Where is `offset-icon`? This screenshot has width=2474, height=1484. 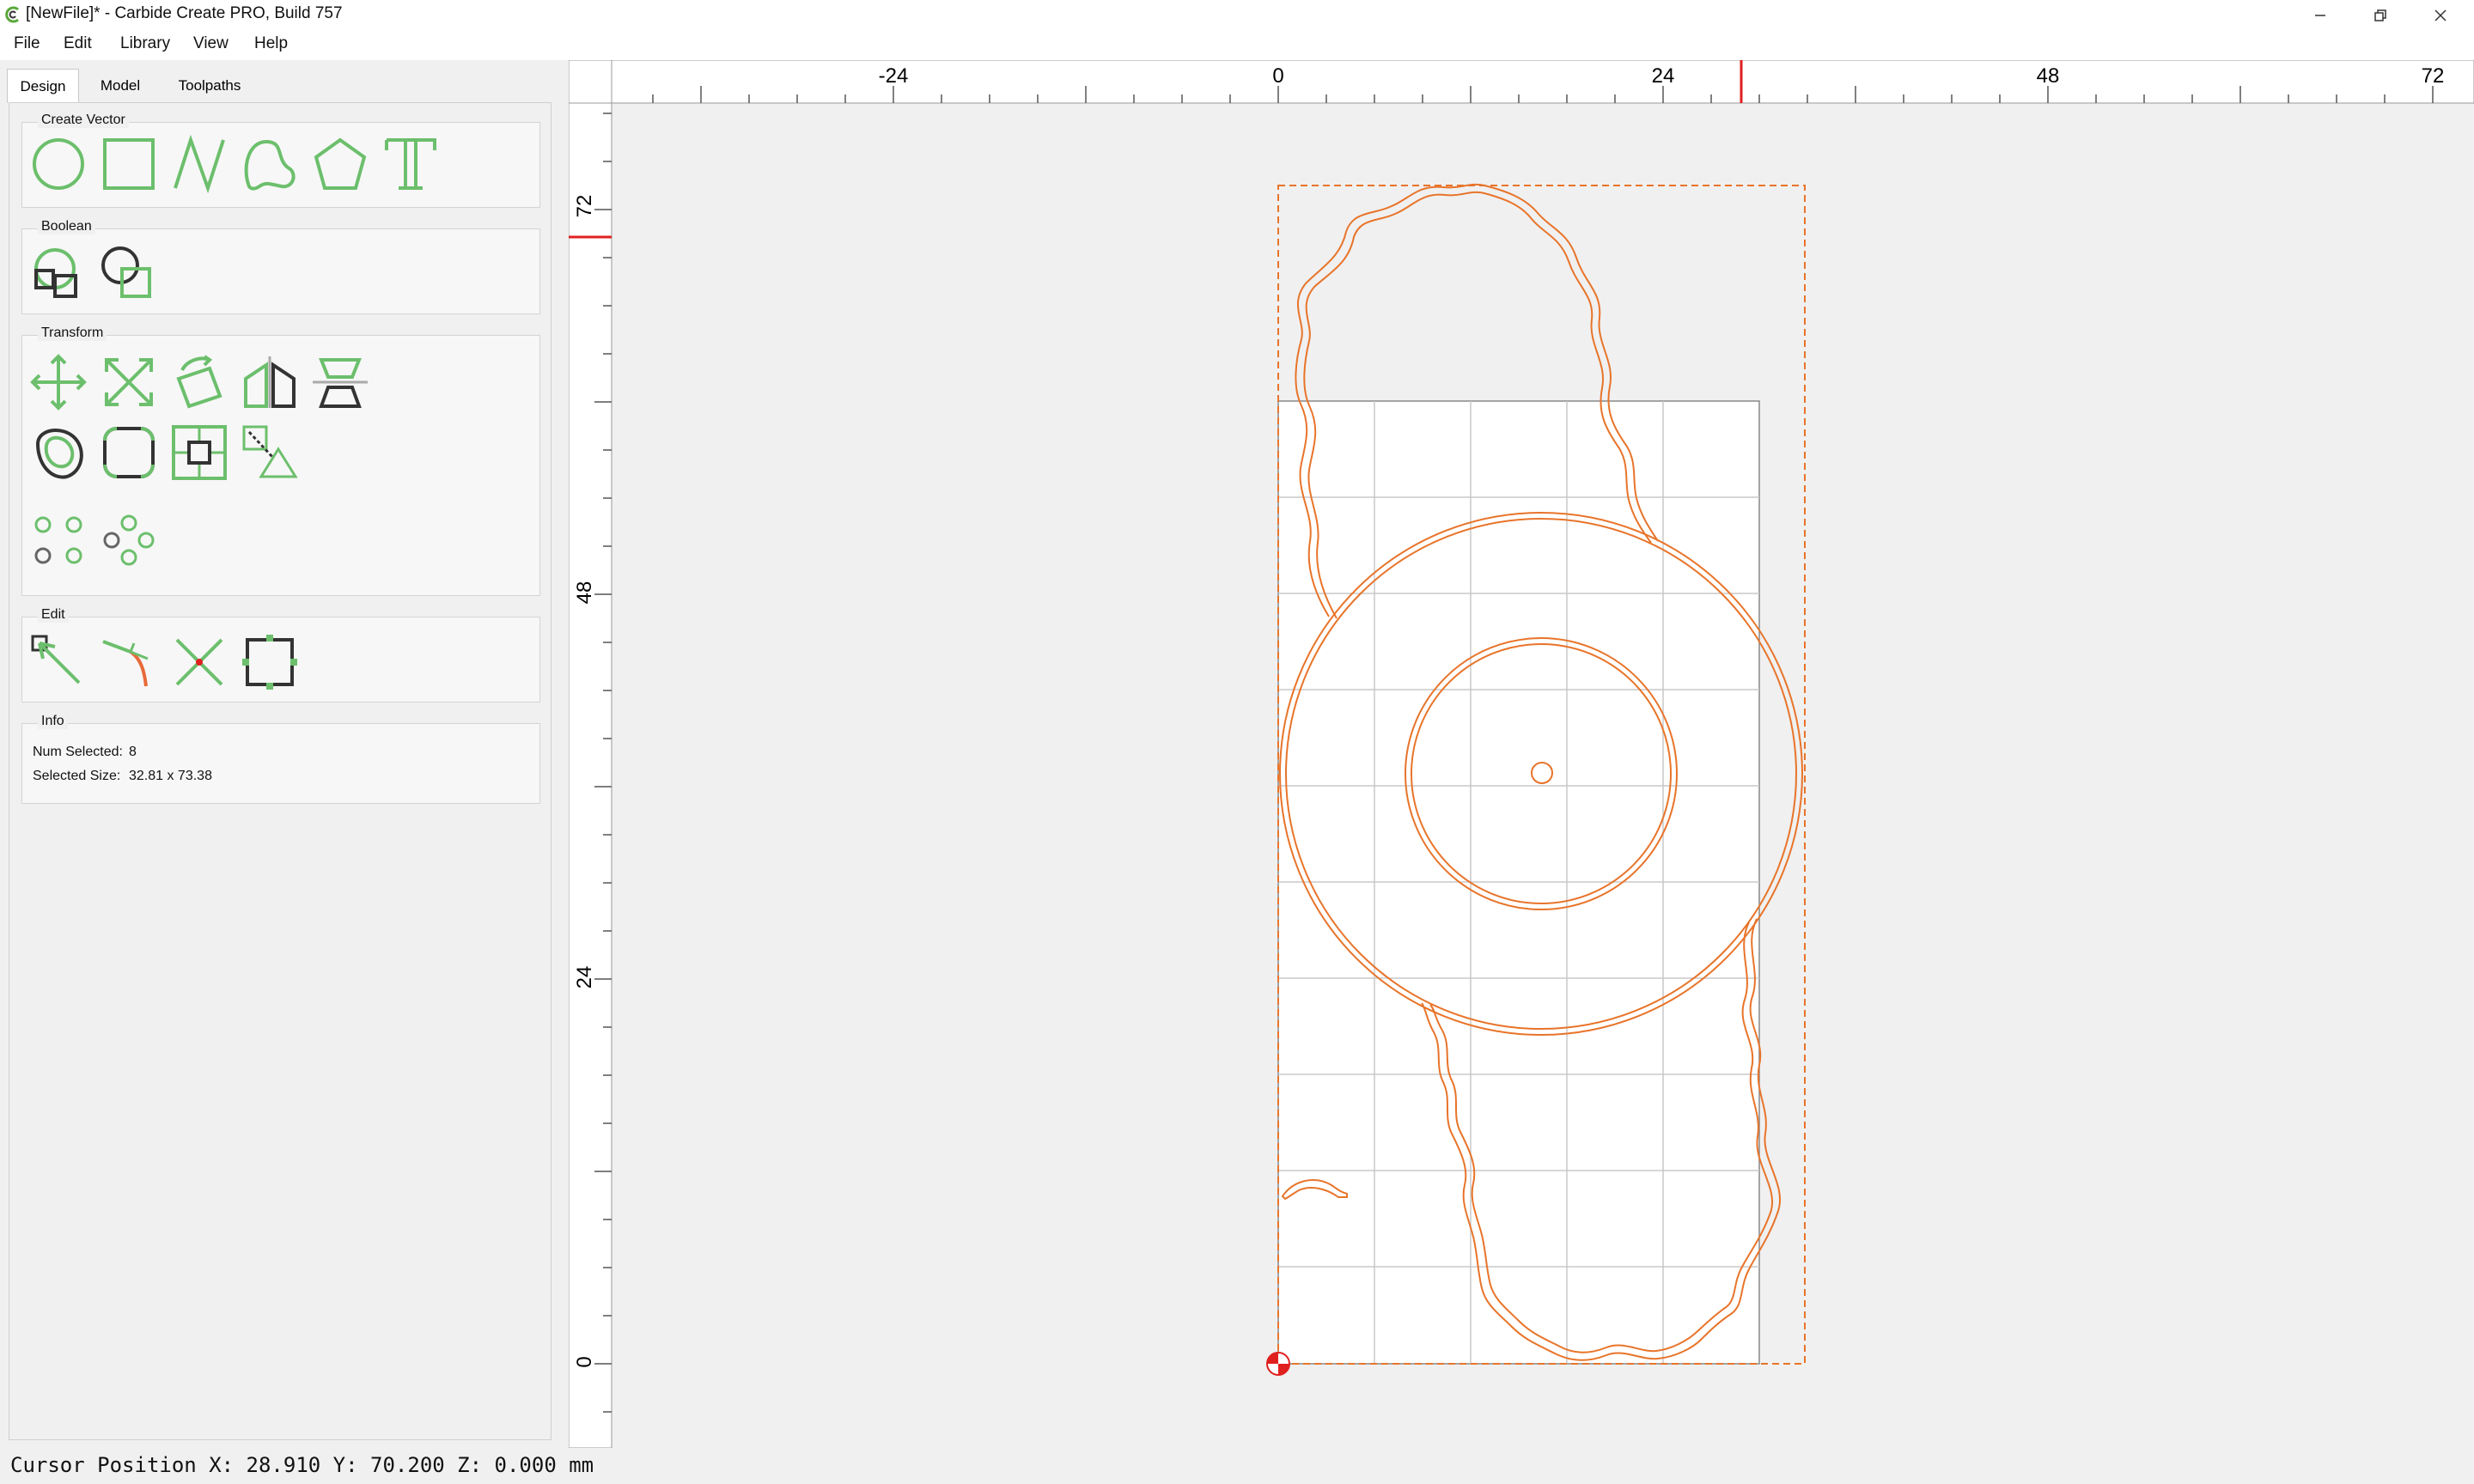
offset-icon is located at coordinates (59, 453).